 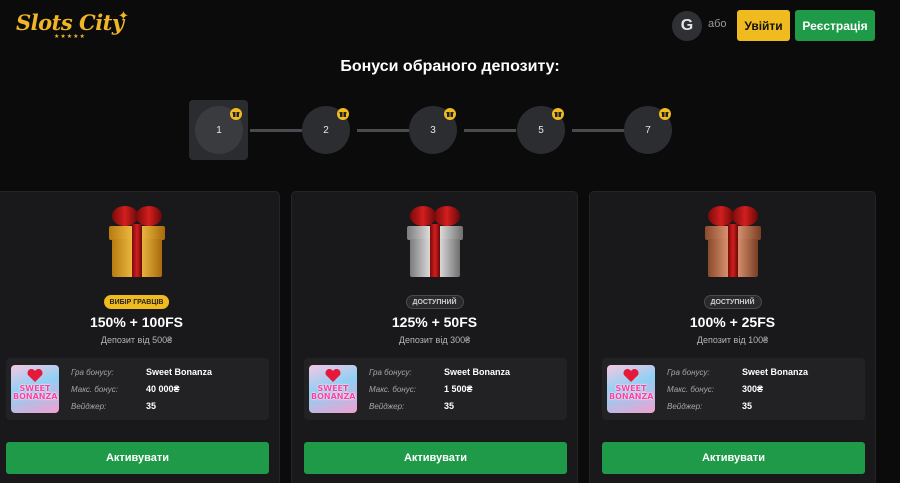 I want to click on step-label: 3, so click(x=433, y=130).